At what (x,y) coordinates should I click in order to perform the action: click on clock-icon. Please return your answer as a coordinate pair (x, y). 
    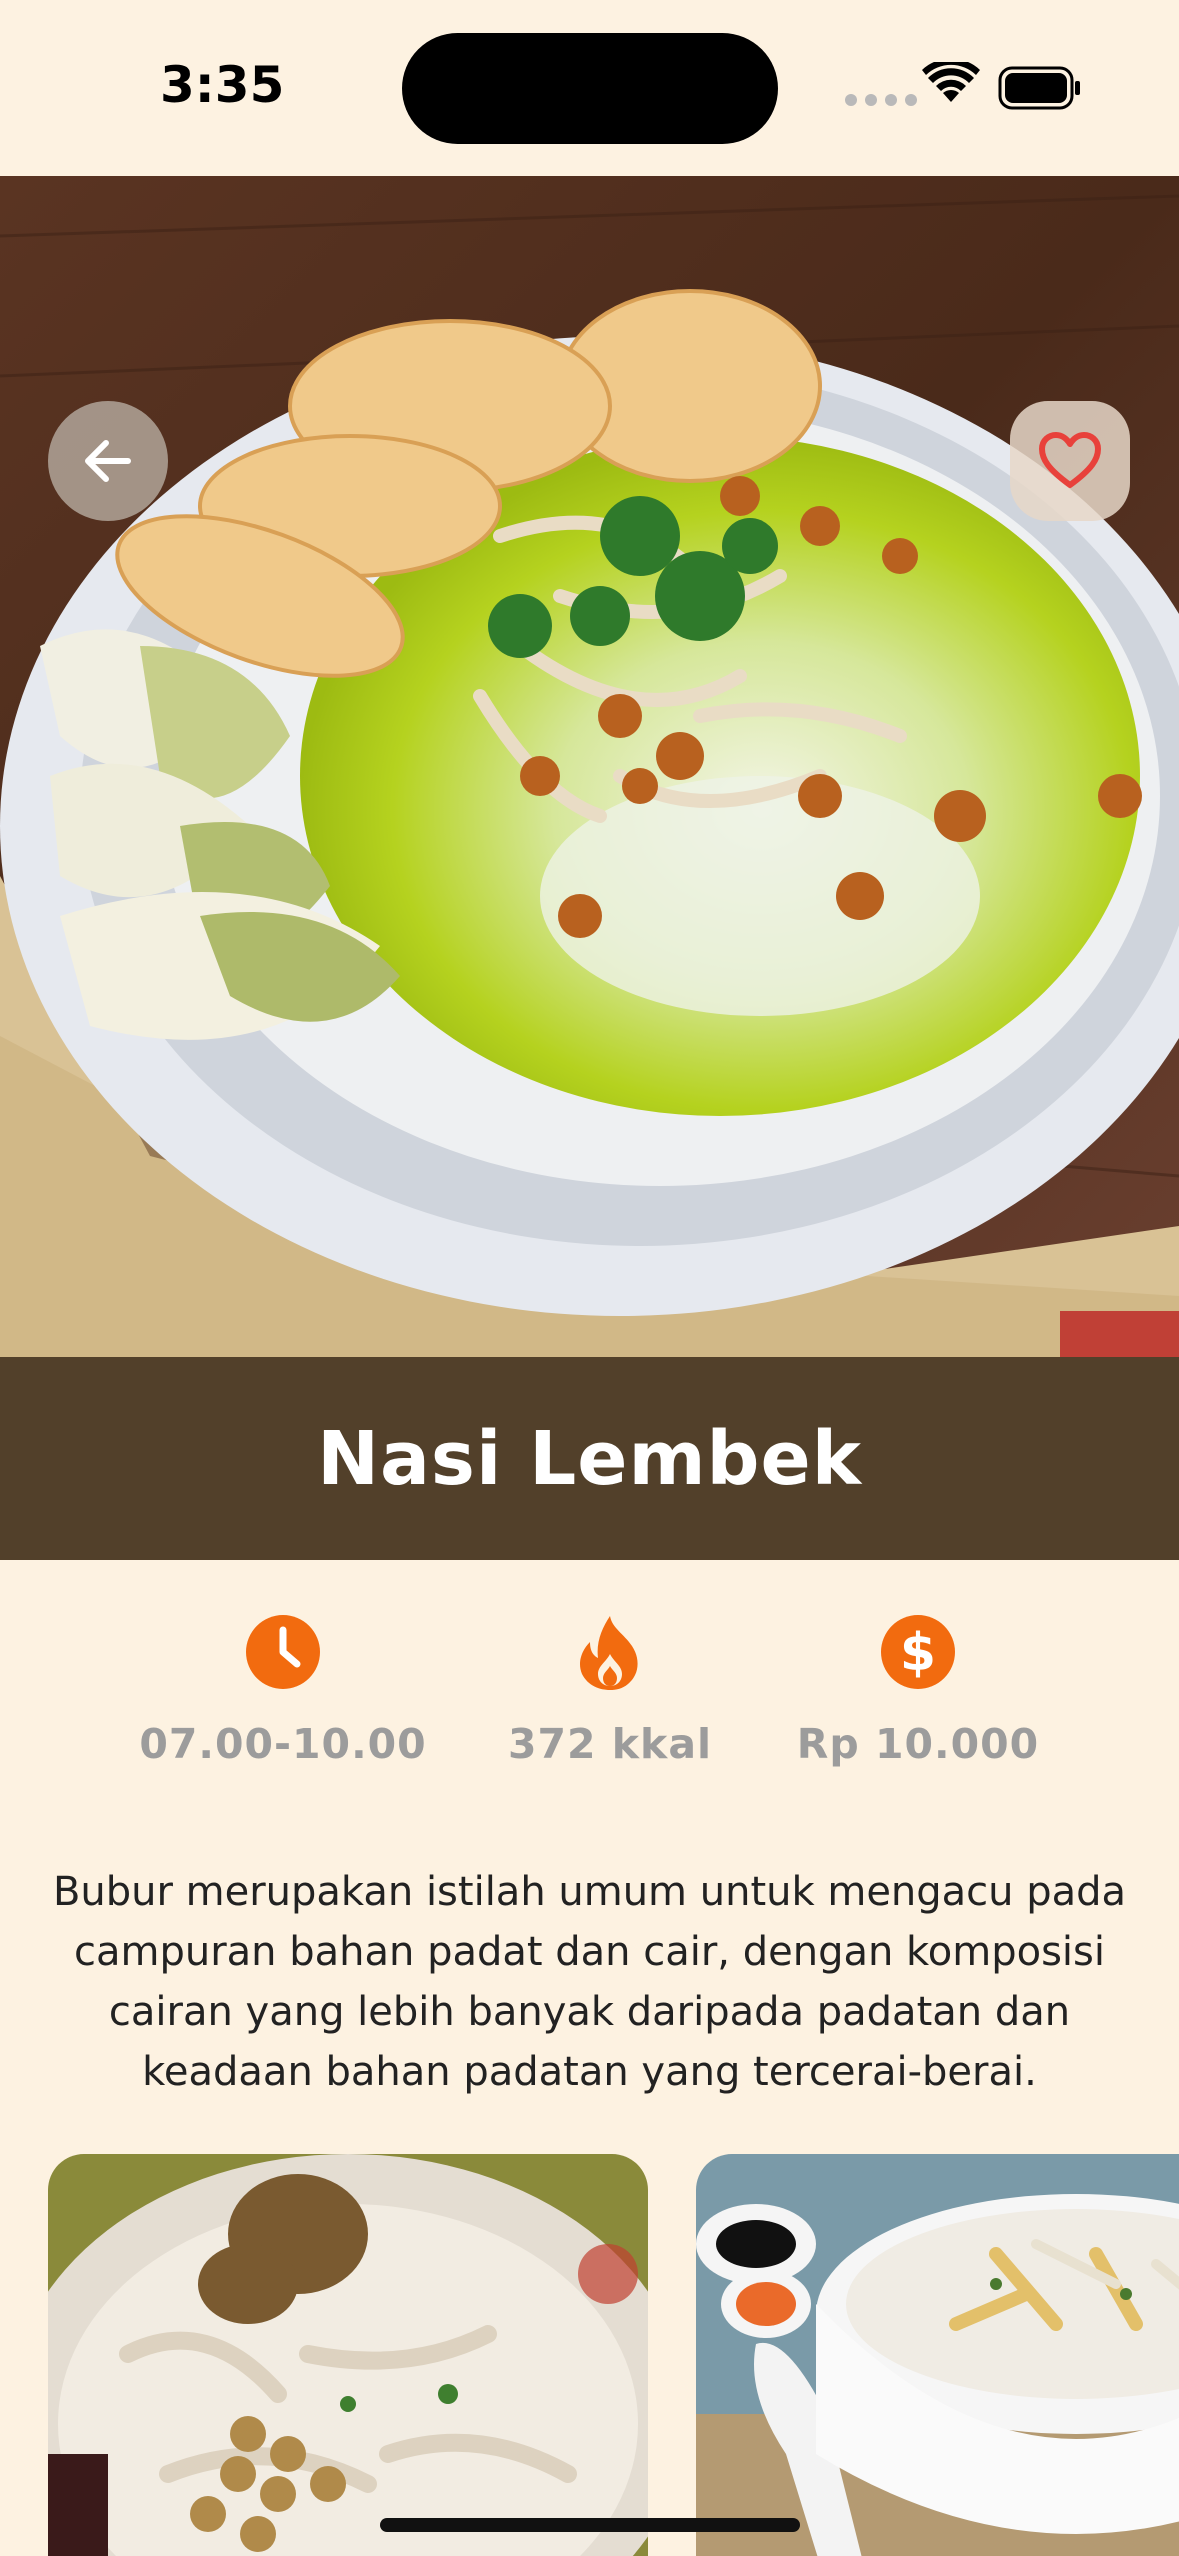
    Looking at the image, I should click on (283, 1652).